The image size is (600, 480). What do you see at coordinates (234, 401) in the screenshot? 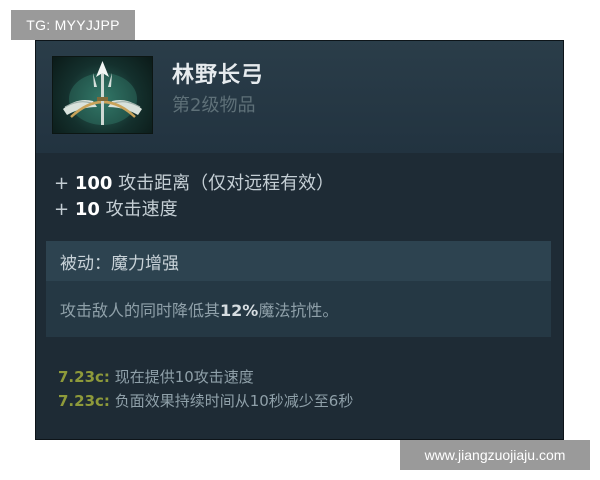
I see `patch-note-text: 负面效果持续时间从10秒减少至6秒` at bounding box center [234, 401].